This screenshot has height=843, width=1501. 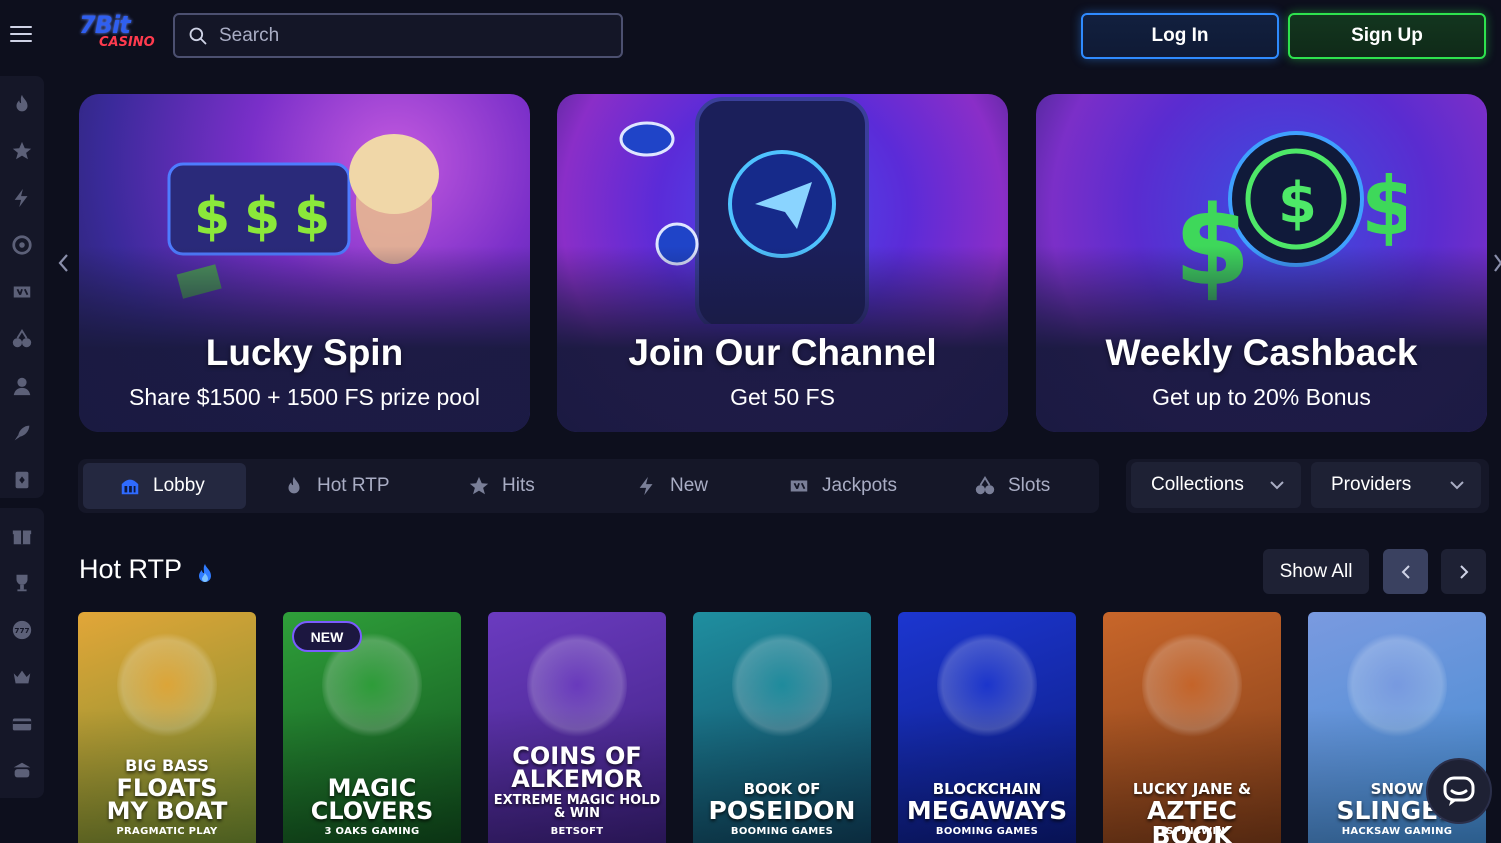 What do you see at coordinates (479, 485) in the screenshot?
I see `star-icon` at bounding box center [479, 485].